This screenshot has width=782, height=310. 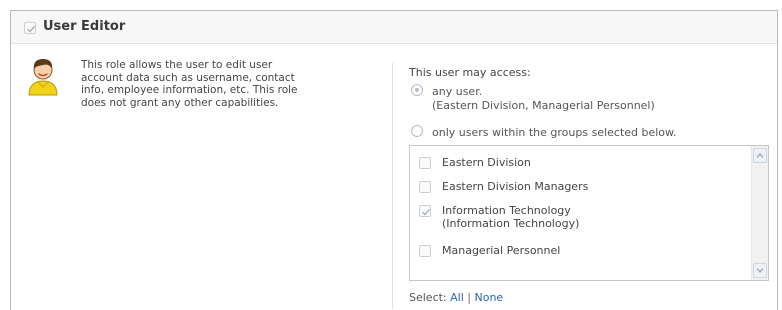 I want to click on group-sublabel: (Information Technology), so click(x=511, y=223).